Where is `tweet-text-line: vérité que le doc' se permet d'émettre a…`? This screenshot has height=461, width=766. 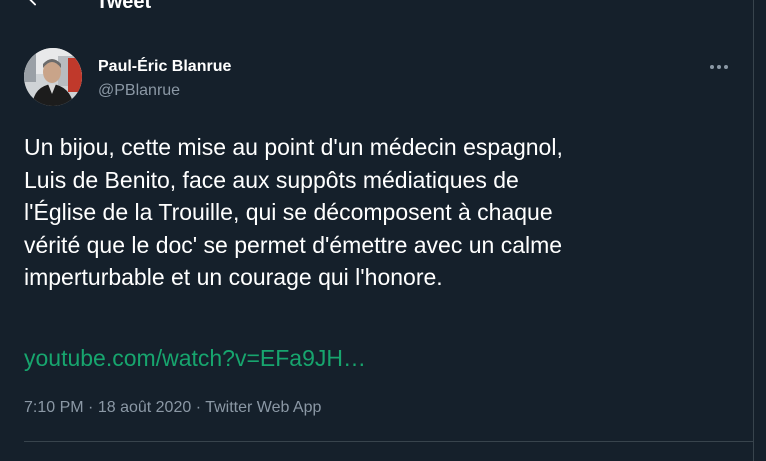 tweet-text-line: vérité que le doc' se permet d'émettre a… is located at coordinates (293, 244).